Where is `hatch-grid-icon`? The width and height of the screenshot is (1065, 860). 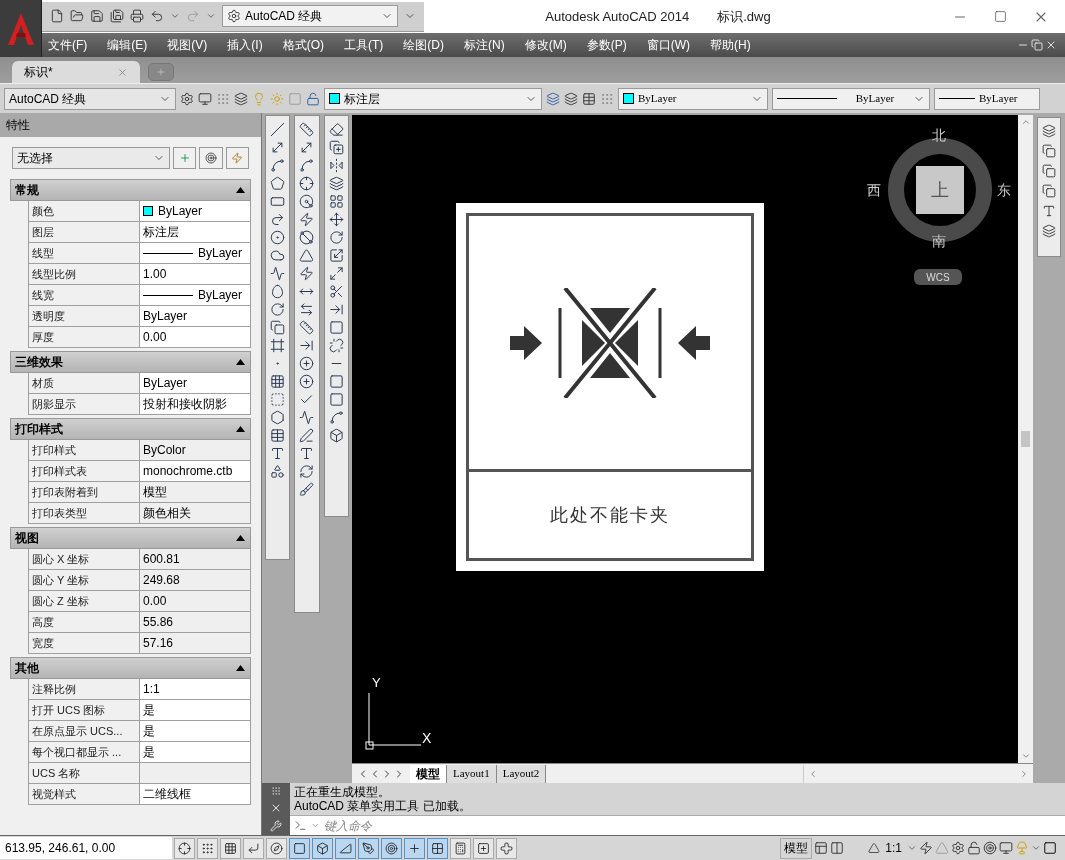
hatch-grid-icon is located at coordinates (278, 381).